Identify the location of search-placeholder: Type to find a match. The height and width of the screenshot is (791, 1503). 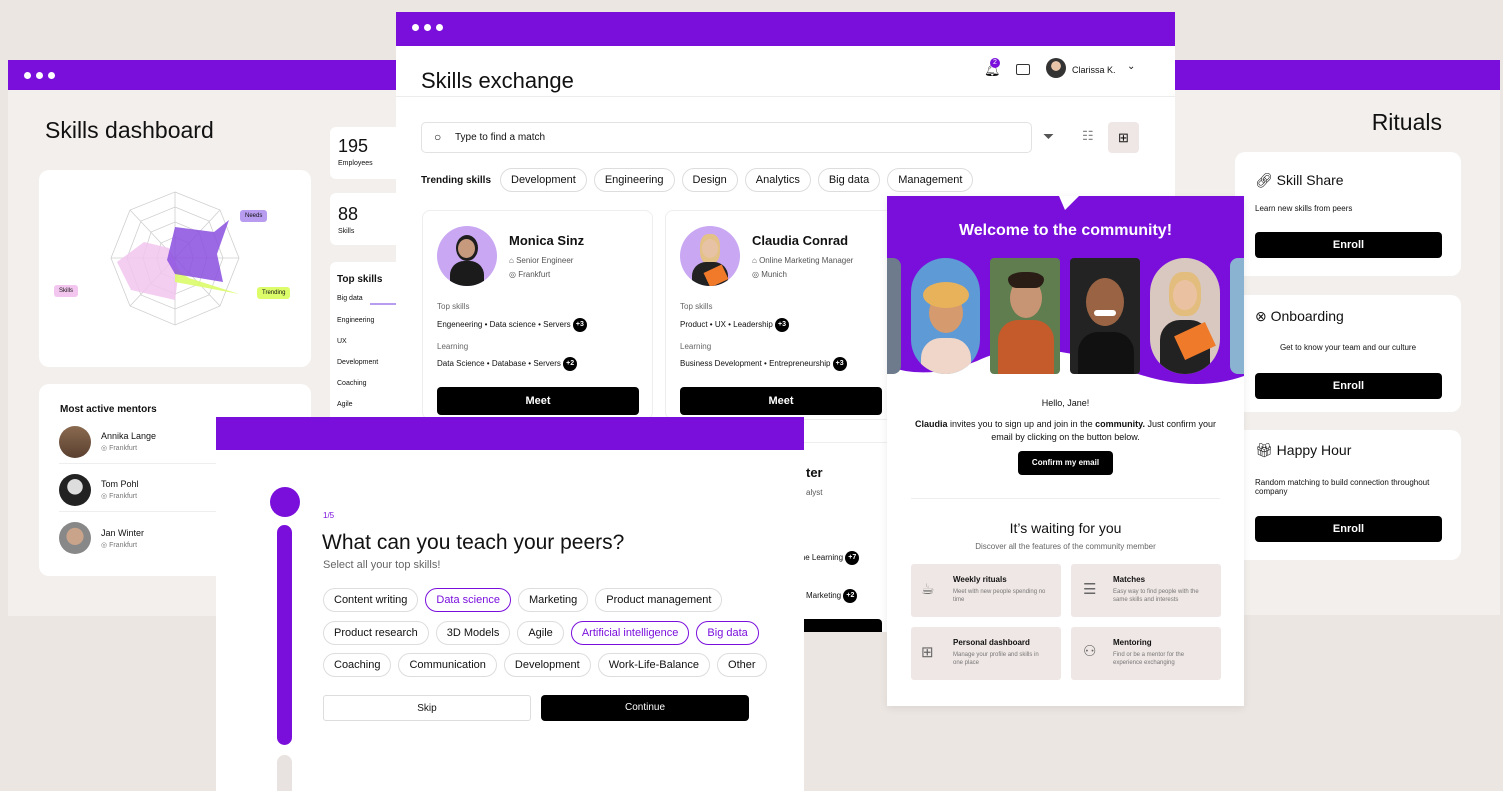
(500, 137).